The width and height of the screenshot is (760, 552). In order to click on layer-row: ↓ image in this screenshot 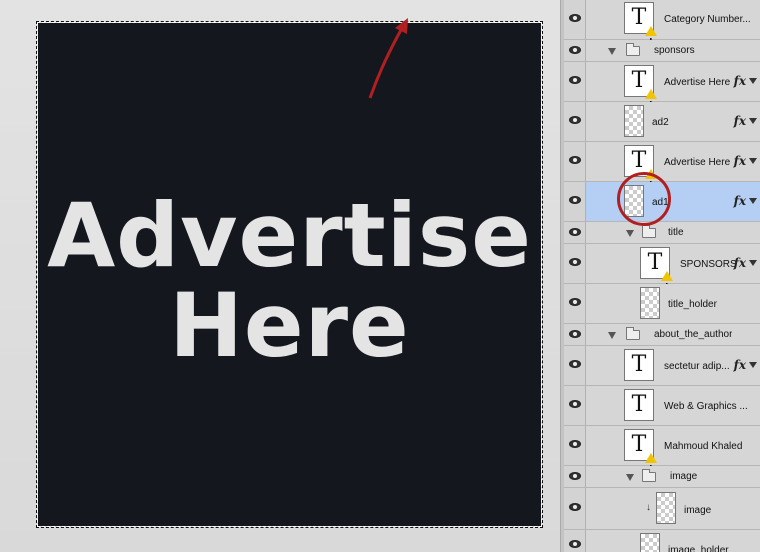, I will do `click(662, 509)`.